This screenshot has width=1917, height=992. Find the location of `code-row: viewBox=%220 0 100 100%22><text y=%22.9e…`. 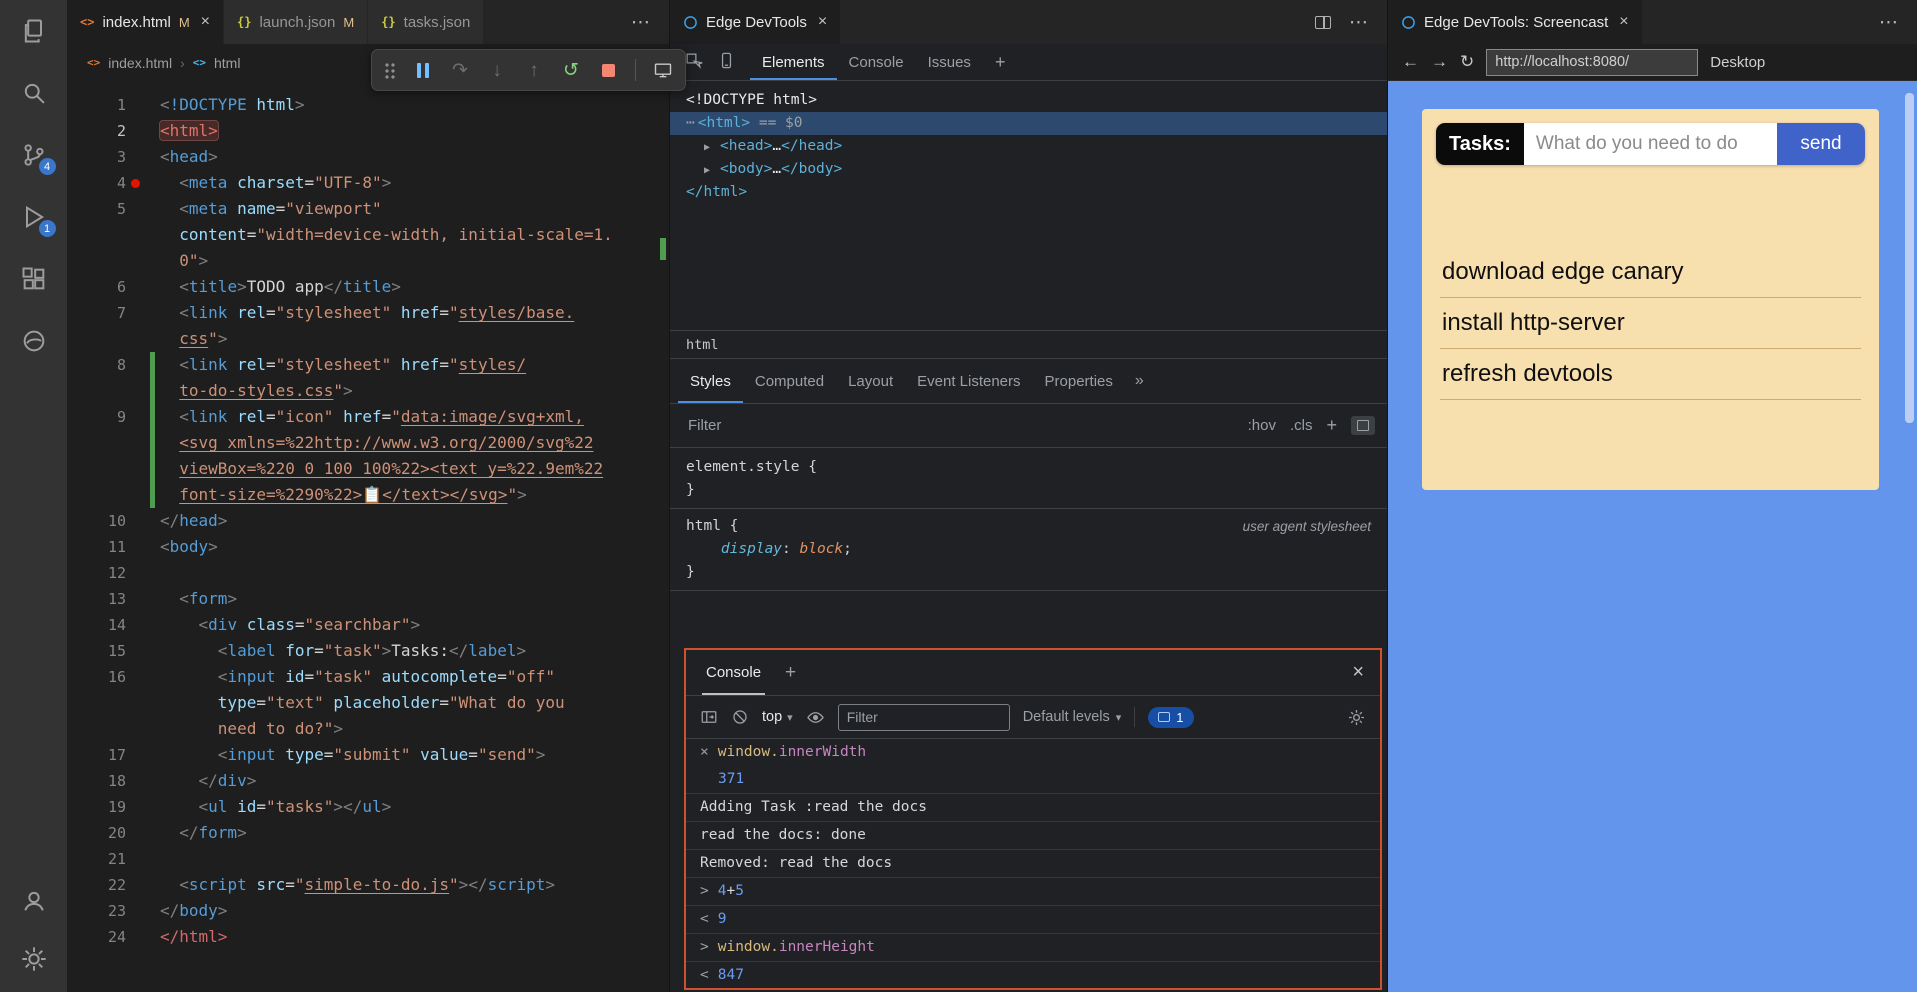

code-row: viewBox=%220 0 100 100%22><text y=%22.9e… is located at coordinates (368, 469).